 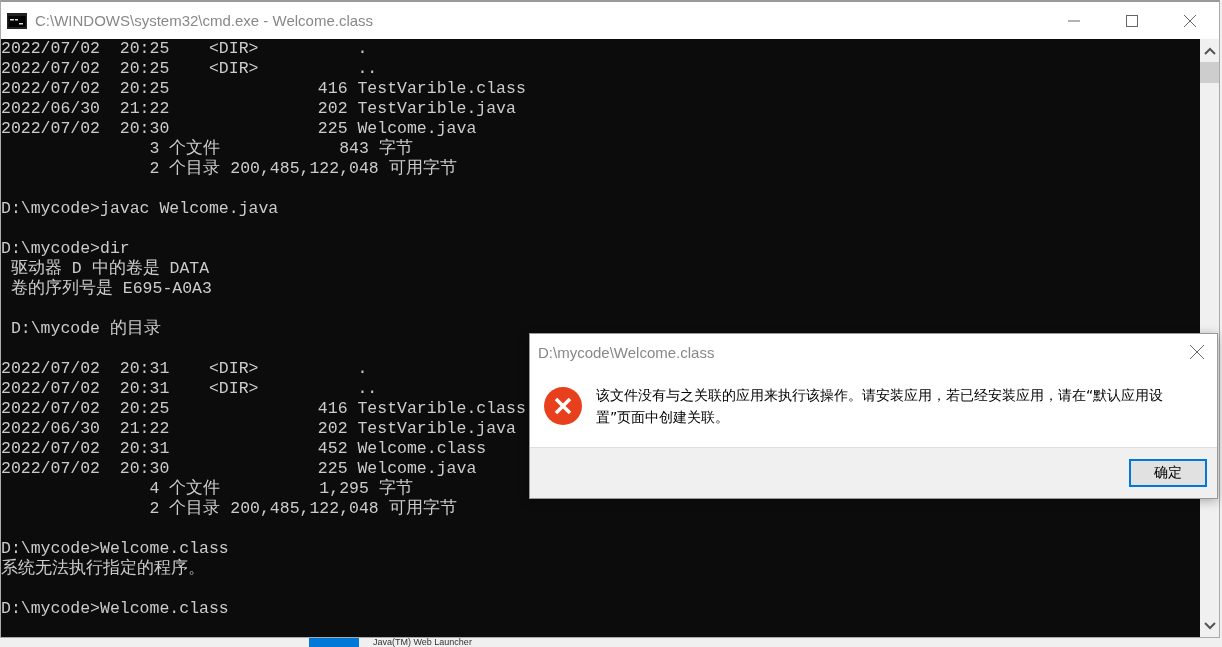 What do you see at coordinates (1209, 626) in the screenshot?
I see `scroll-down-icon` at bounding box center [1209, 626].